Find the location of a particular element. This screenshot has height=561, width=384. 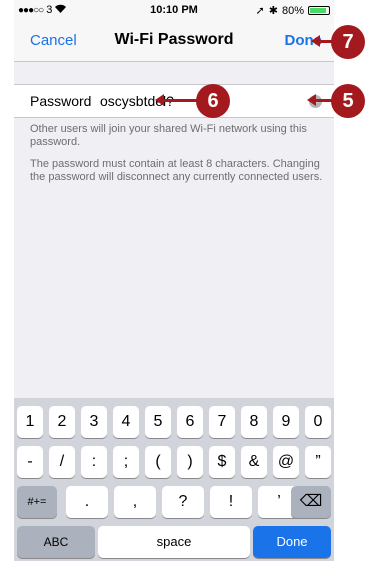

callout-6-badge: 6 is located at coordinates (213, 101).